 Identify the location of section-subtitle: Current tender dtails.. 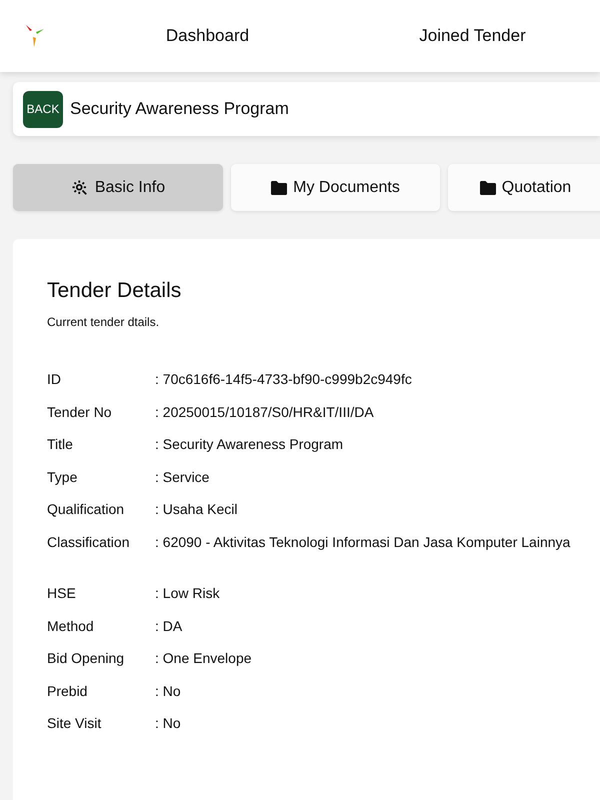
(103, 322).